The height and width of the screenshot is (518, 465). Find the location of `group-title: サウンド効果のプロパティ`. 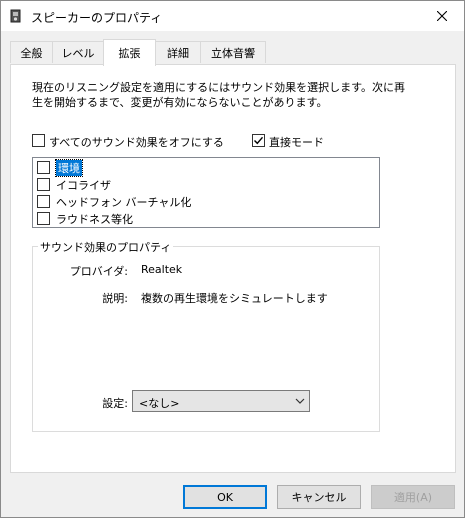

group-title: サウンド効果のプロパティ is located at coordinates (106, 247).